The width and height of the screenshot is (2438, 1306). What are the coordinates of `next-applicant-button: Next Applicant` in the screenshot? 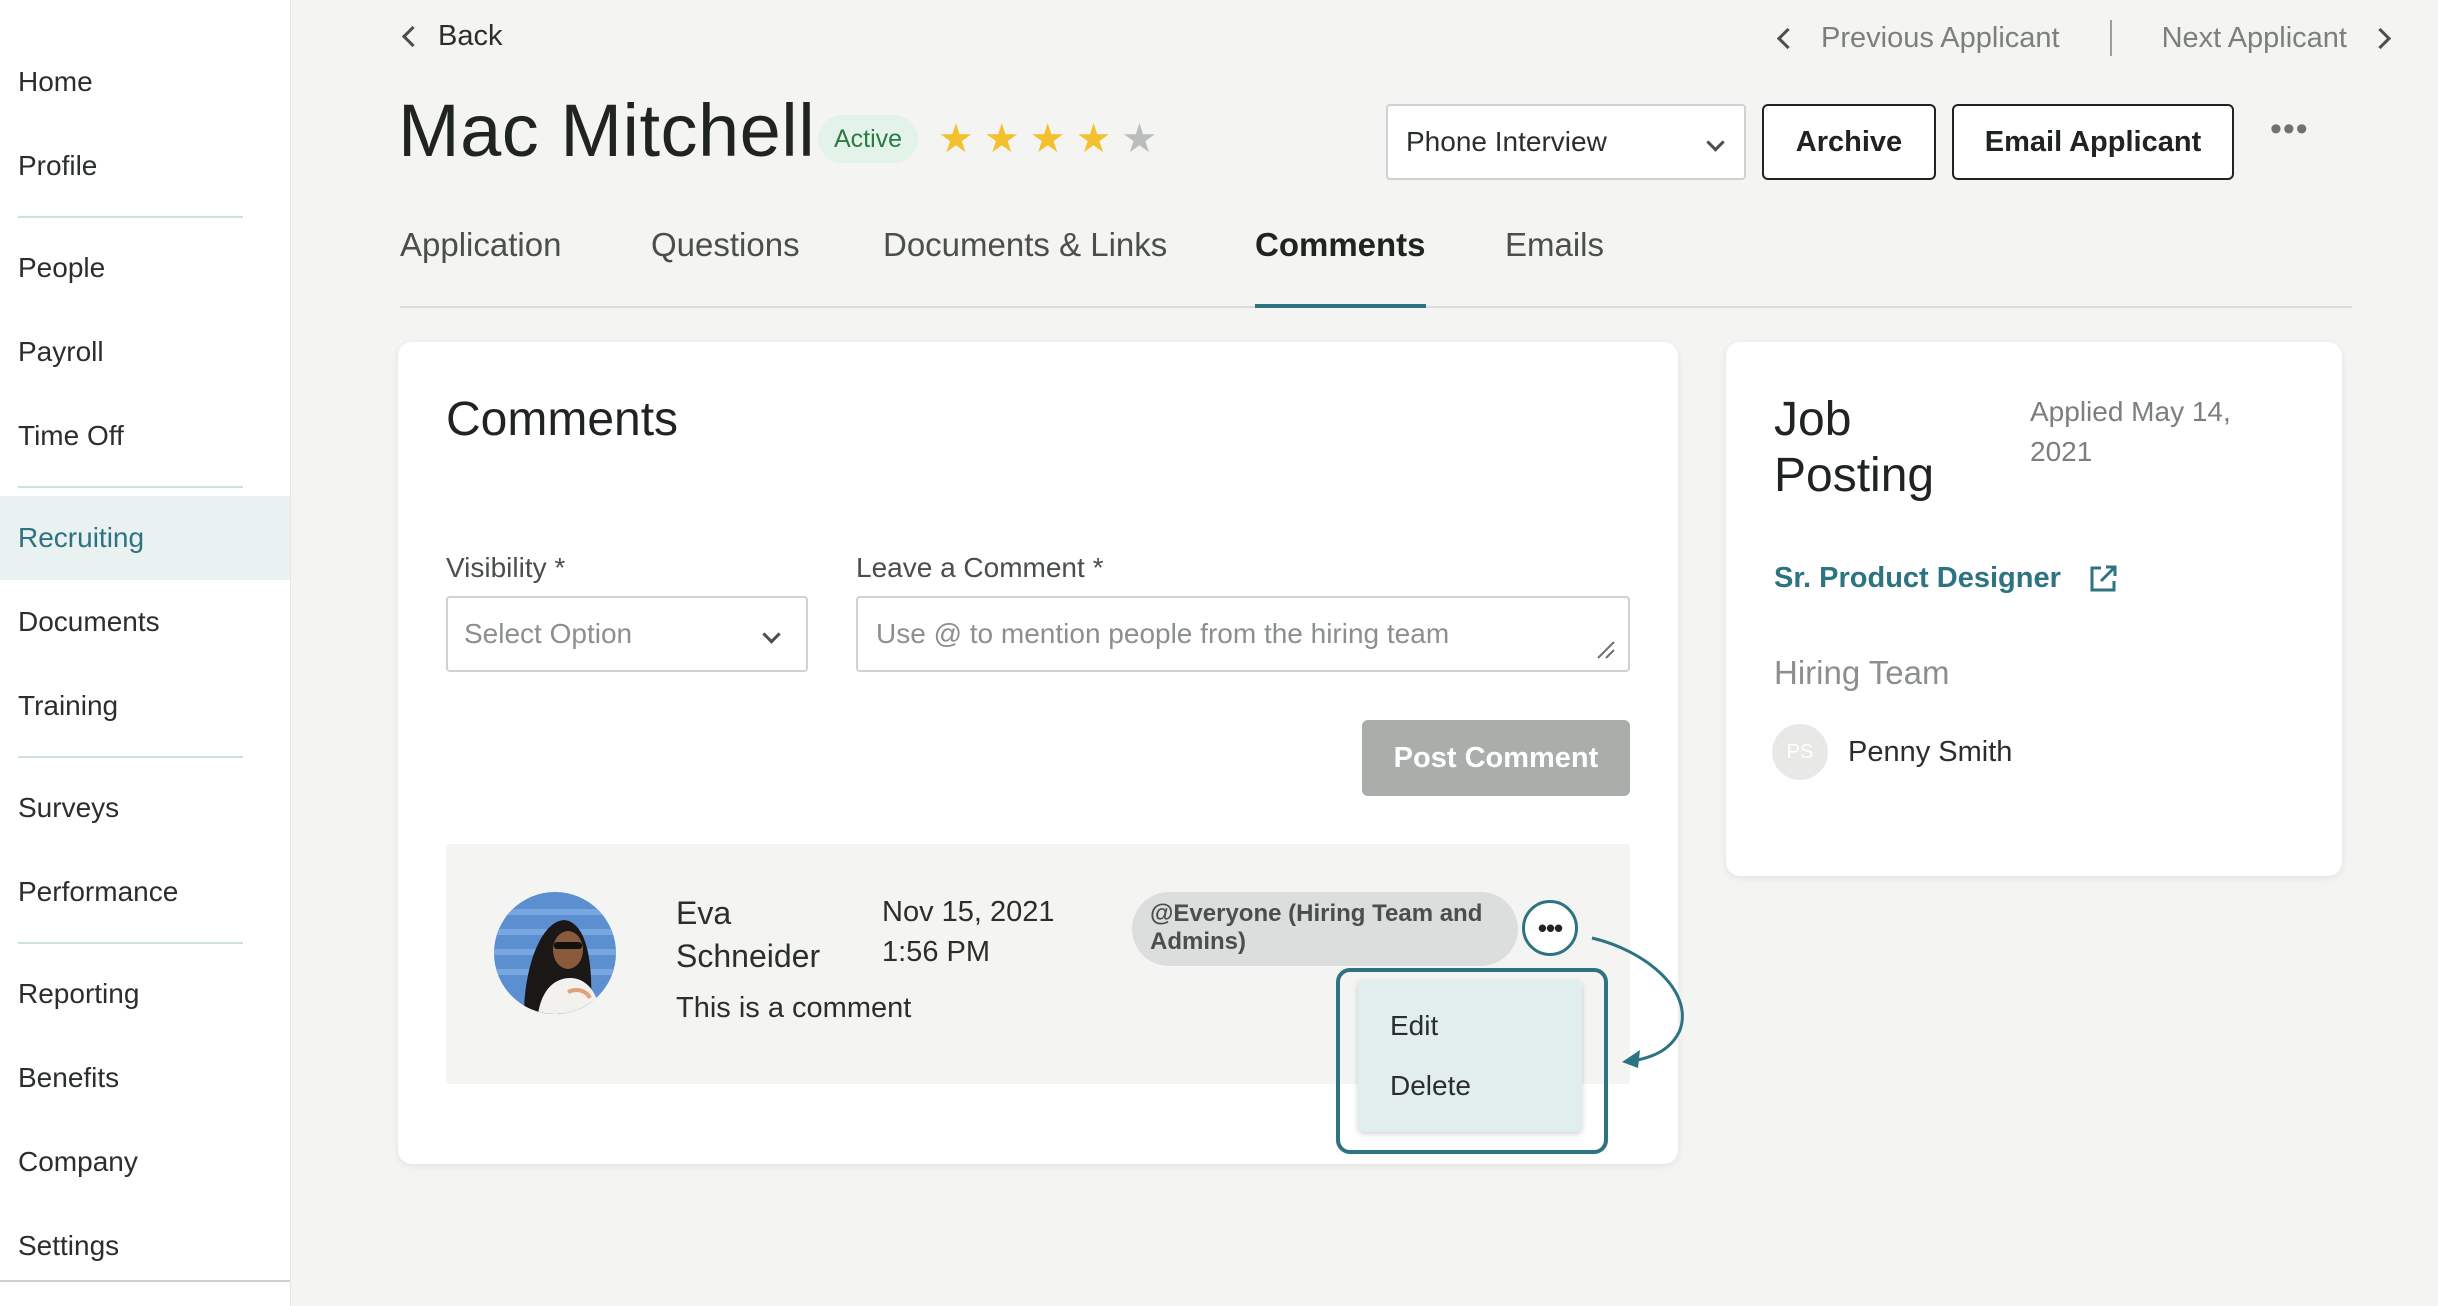 It's located at (2276, 38).